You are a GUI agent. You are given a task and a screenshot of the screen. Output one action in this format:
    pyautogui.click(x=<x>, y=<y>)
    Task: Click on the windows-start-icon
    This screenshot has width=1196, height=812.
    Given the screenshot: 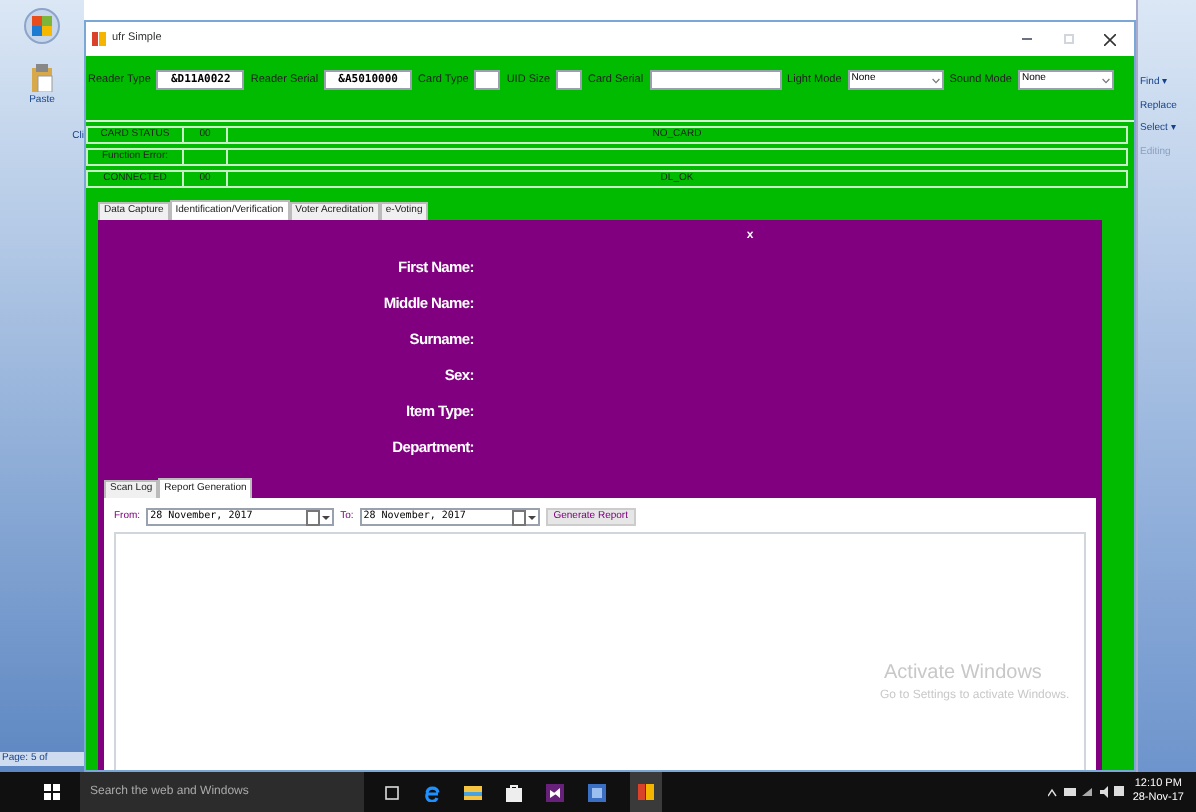 What is the action you would take?
    pyautogui.click(x=52, y=792)
    